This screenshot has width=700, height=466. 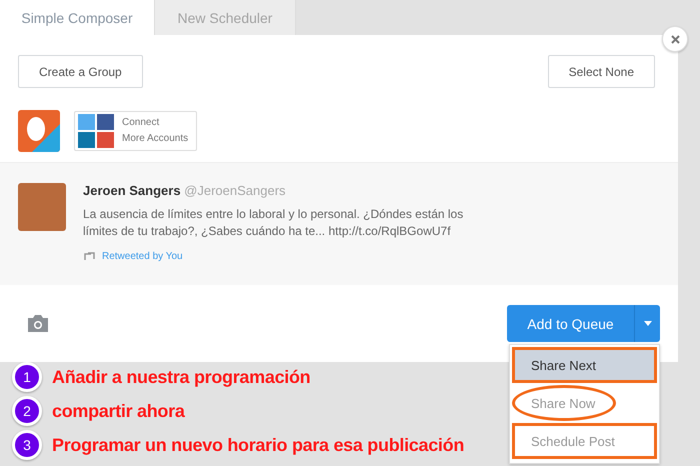 I want to click on number-marker: 2, so click(x=27, y=411).